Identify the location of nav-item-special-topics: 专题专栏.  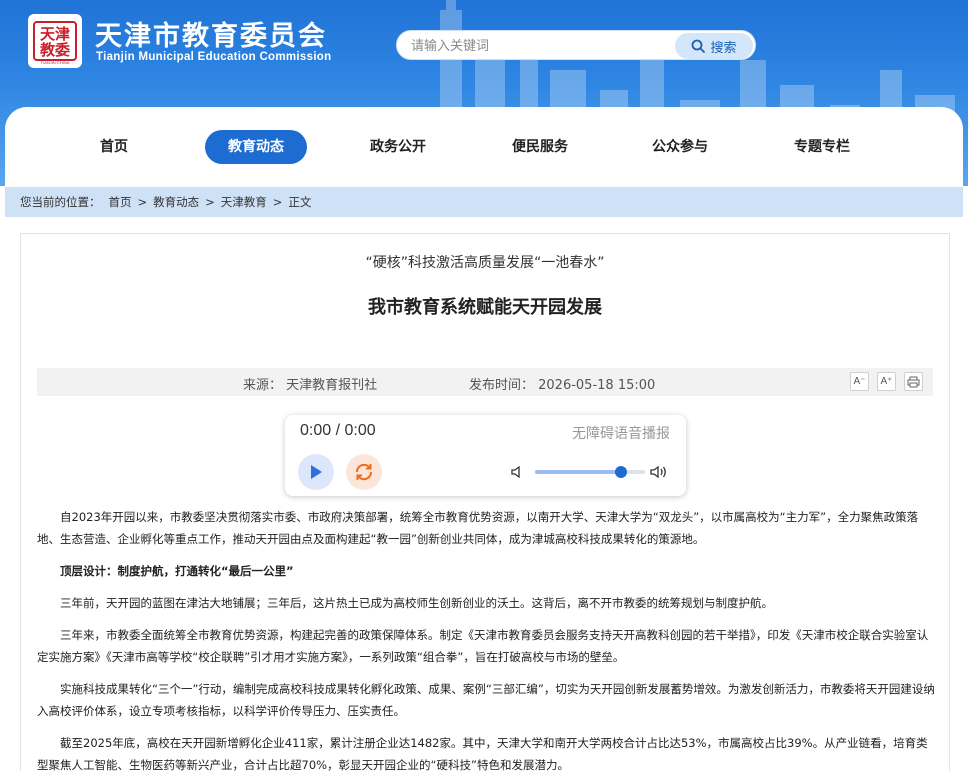
(822, 147).